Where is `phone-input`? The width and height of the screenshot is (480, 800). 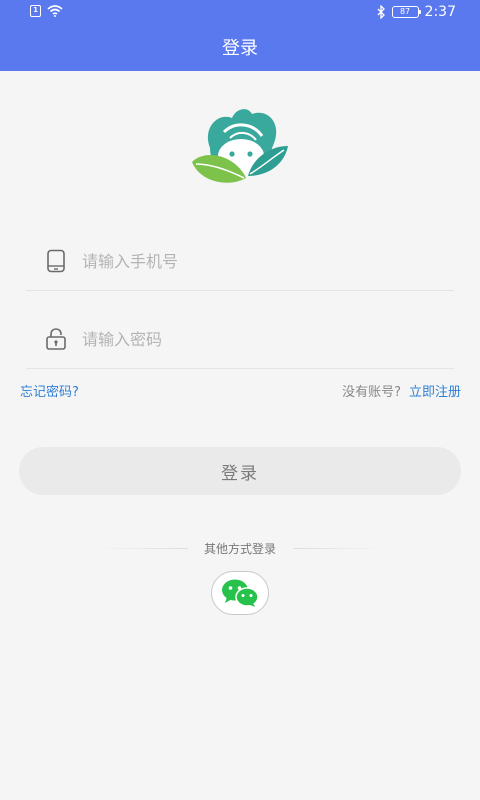
phone-input is located at coordinates (252, 261).